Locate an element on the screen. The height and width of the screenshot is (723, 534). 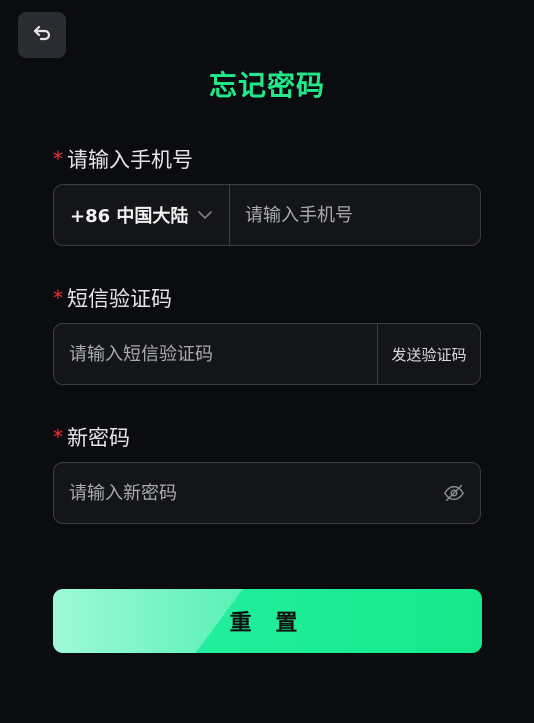
phone-label-text: 请输入手机号 is located at coordinates (130, 160).